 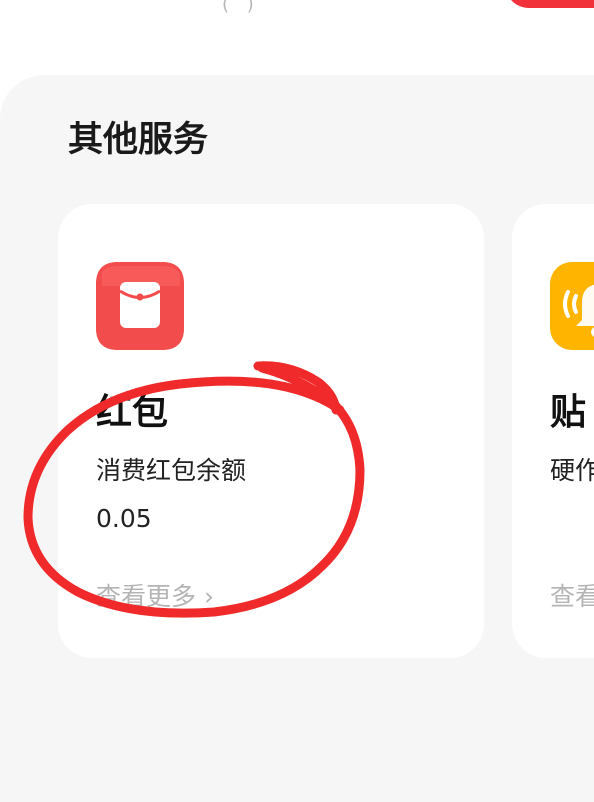 I want to click on view-more-link: 查看, so click(x=572, y=597).